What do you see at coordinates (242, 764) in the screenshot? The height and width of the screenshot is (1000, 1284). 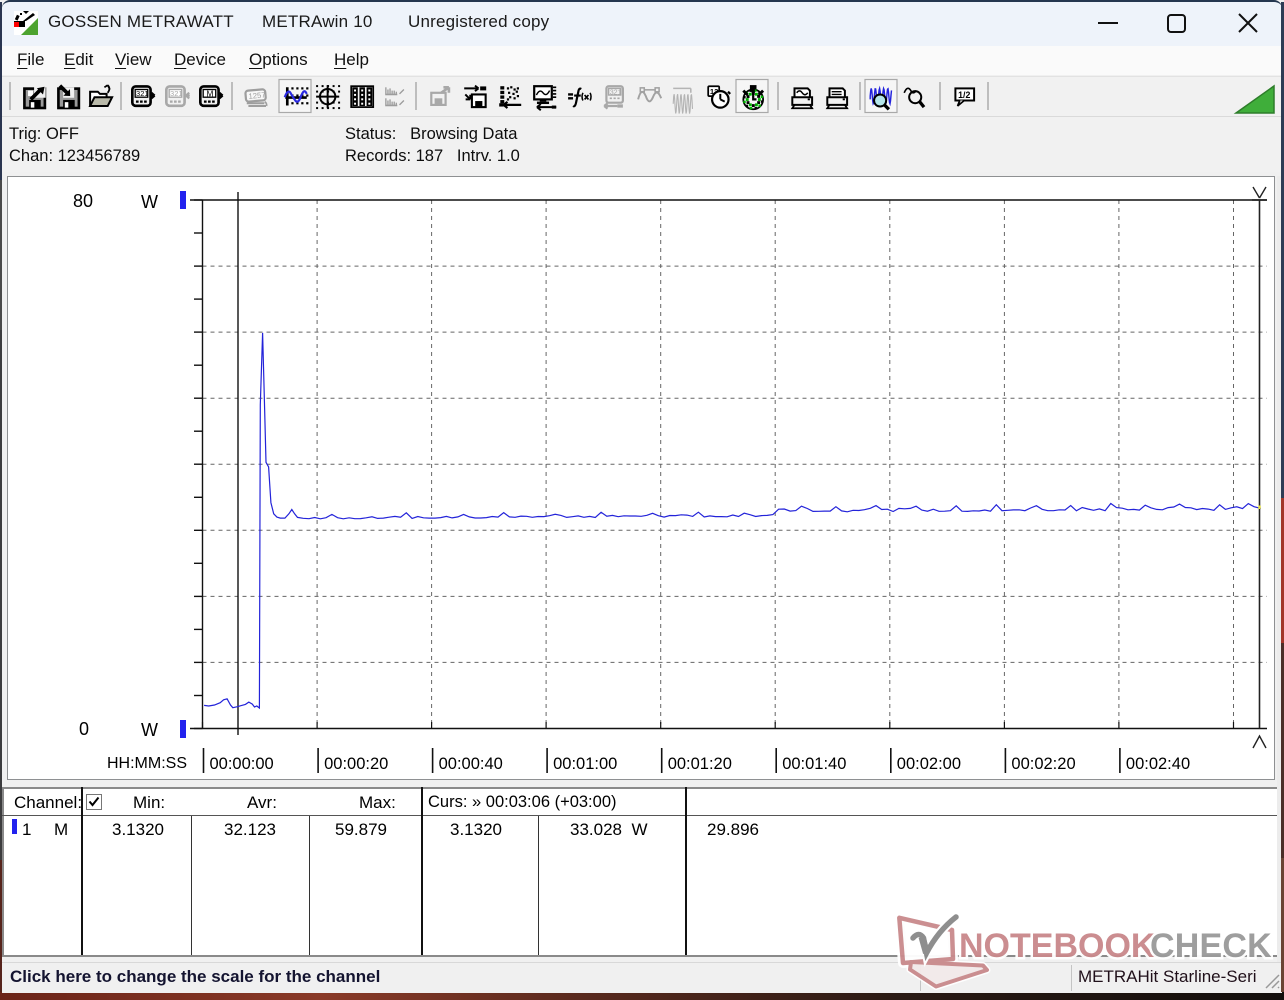 I see `svg-text: 00:00:00` at bounding box center [242, 764].